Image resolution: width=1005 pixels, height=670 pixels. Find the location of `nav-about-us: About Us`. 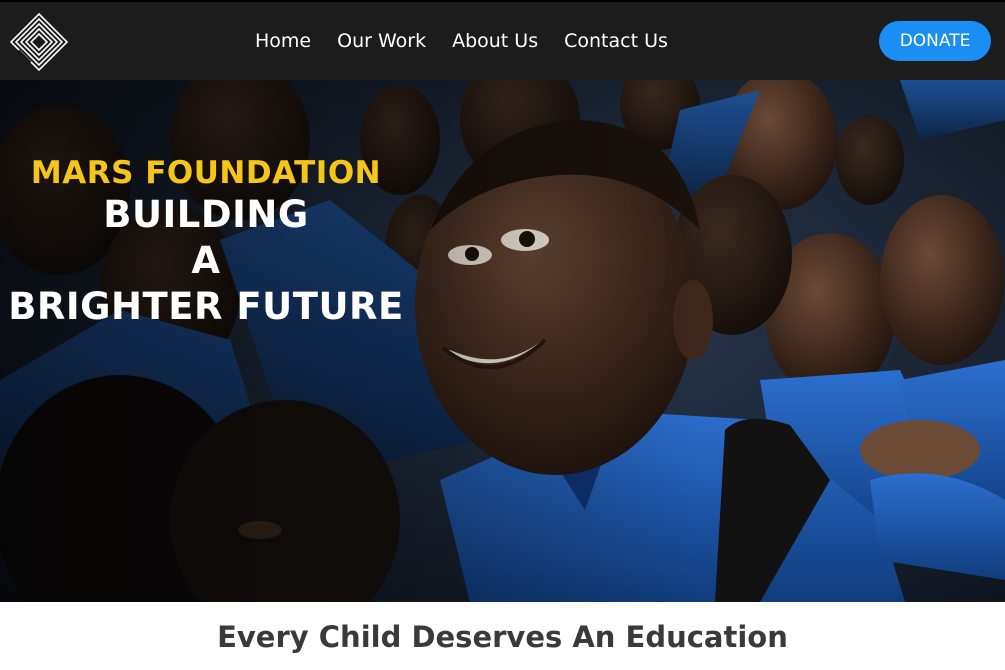

nav-about-us: About Us is located at coordinates (495, 41).